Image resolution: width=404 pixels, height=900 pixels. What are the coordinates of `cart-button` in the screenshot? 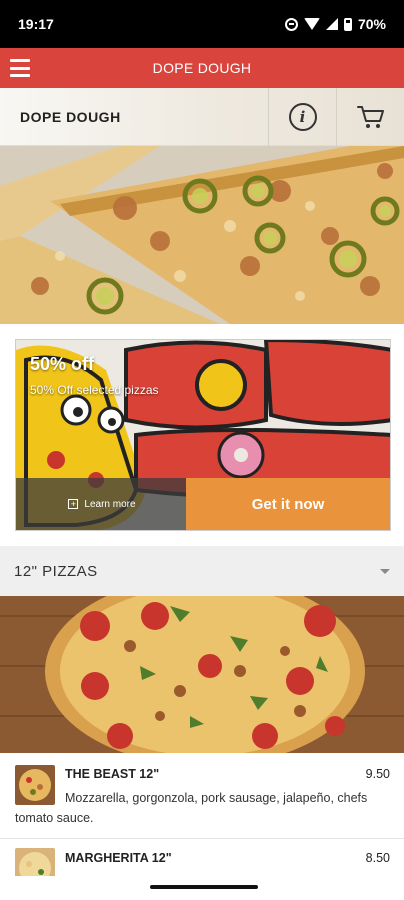 It's located at (370, 116).